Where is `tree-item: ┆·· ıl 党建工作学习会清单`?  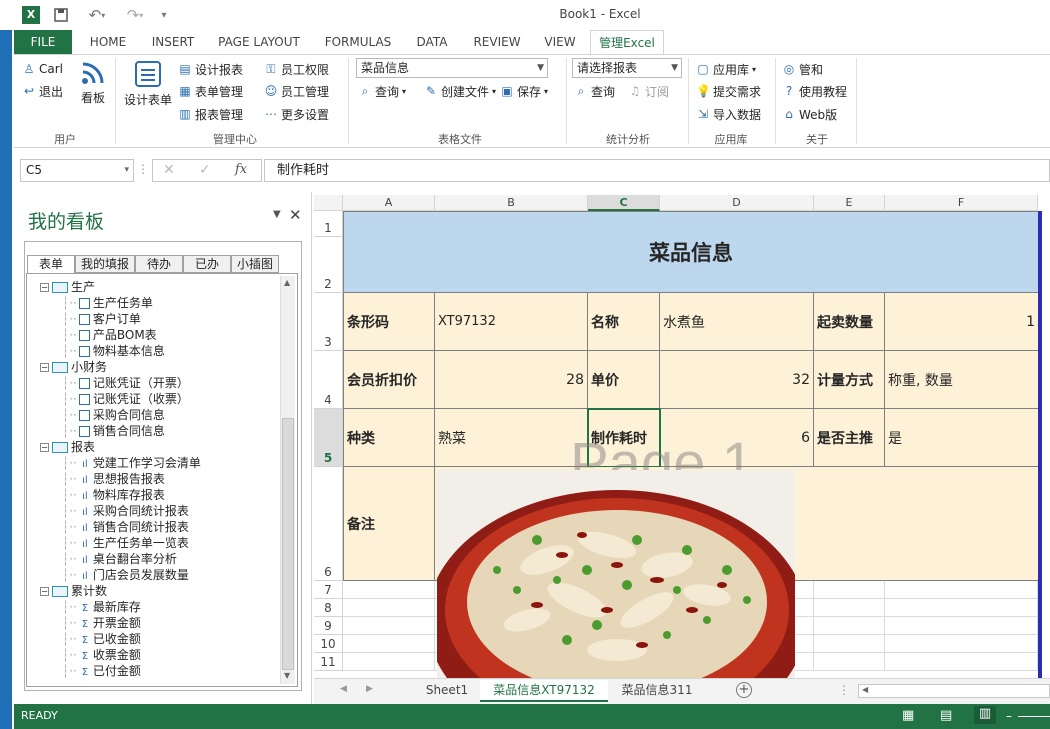 tree-item: ┆·· ıl 党建工作学习会清单 is located at coordinates (131, 463).